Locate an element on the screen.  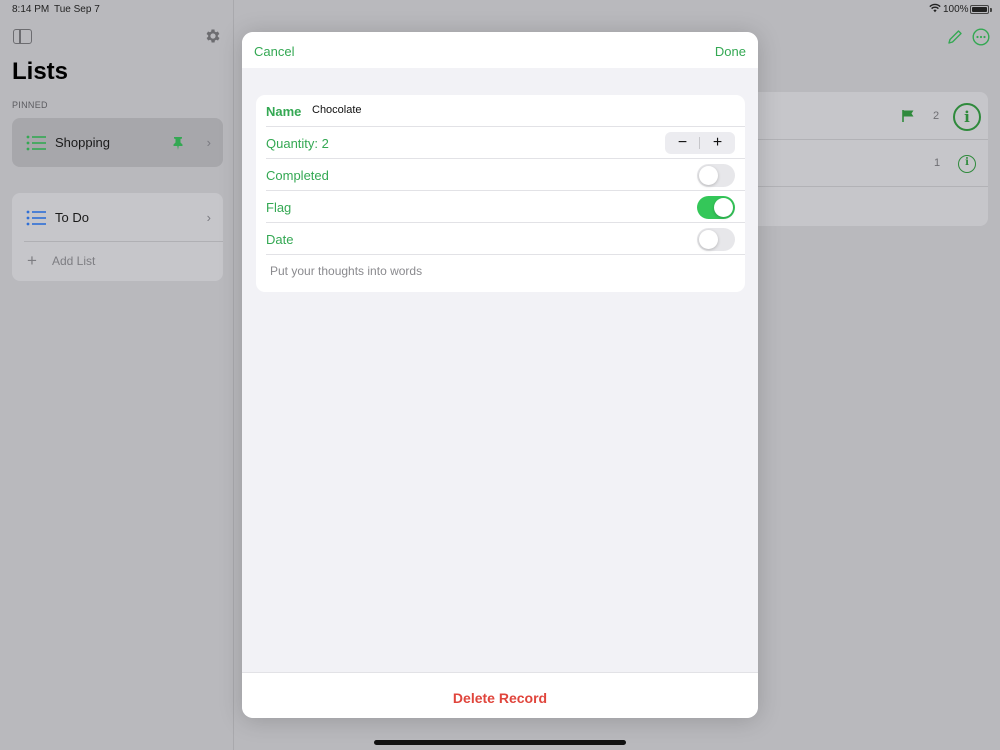
flag-label: Flag is located at coordinates (279, 207).